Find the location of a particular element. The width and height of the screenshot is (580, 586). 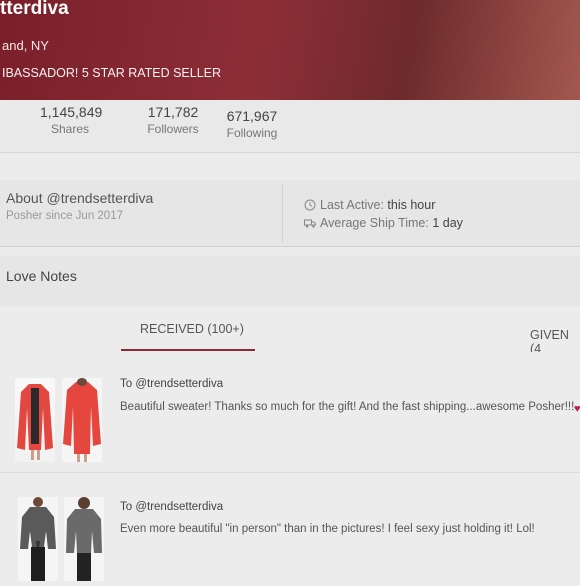

stat-followers: 171,782 Followers is located at coordinates (173, 120).